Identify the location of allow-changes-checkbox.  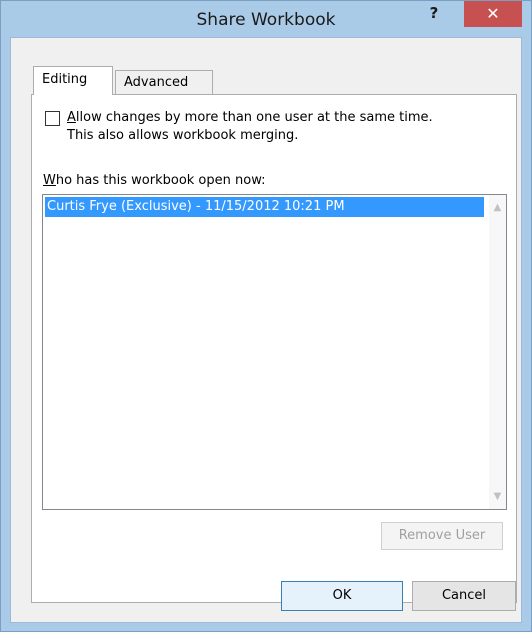
(52, 118).